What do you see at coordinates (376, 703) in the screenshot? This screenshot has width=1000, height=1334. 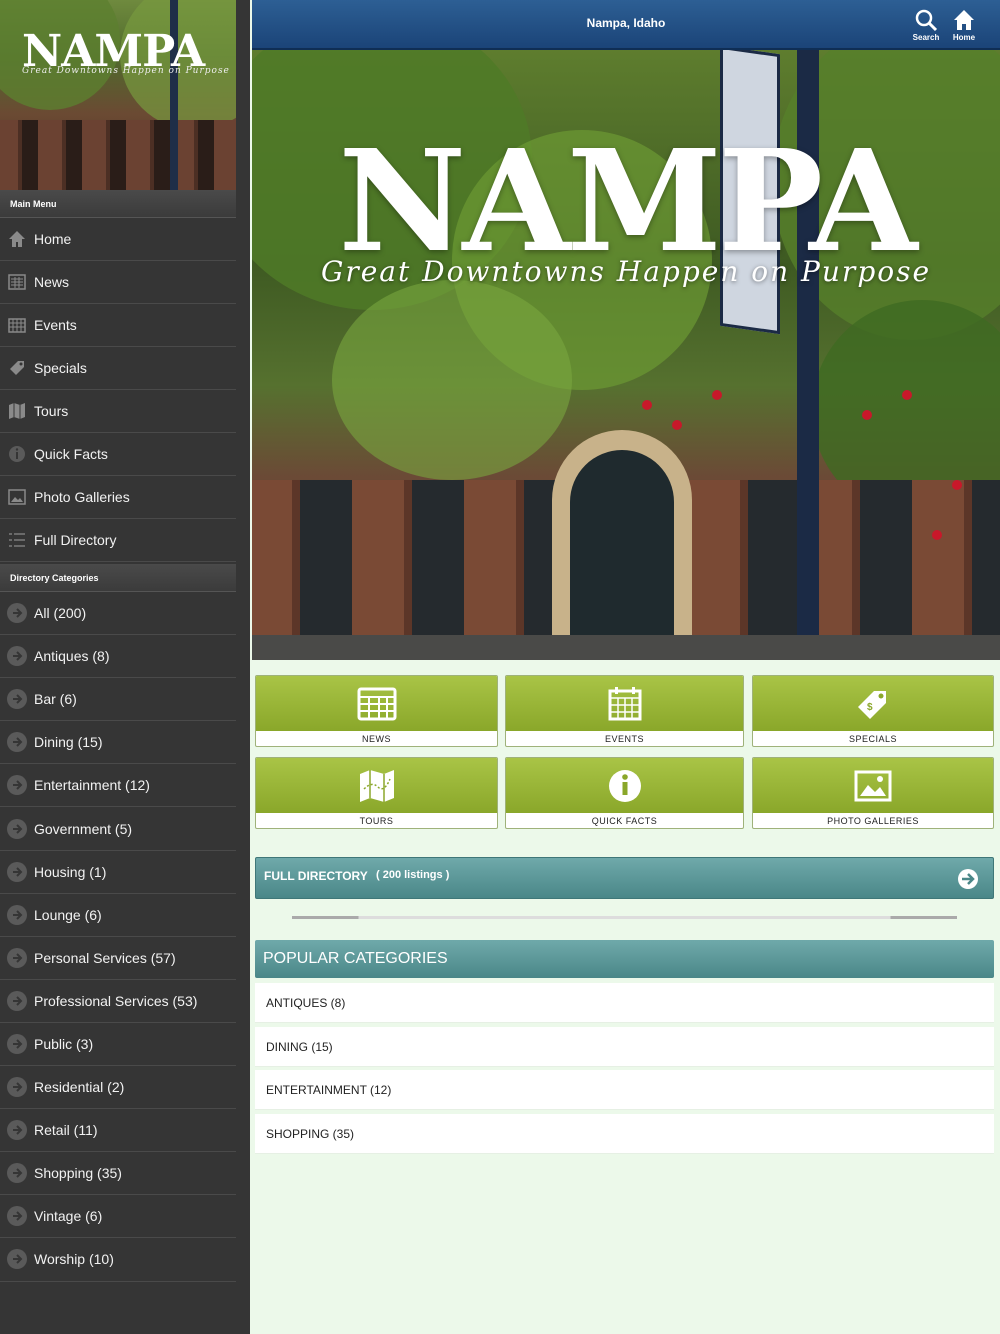 I see `newspaper-icon` at bounding box center [376, 703].